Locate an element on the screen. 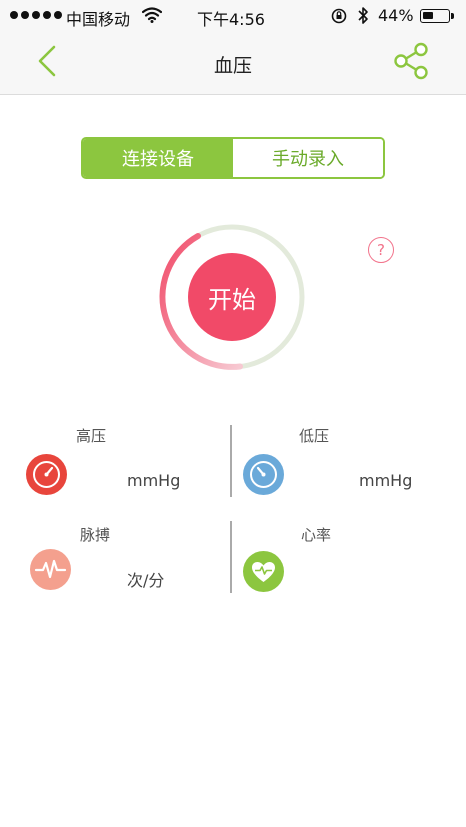 The width and height of the screenshot is (466, 827). signal-strength-icon is located at coordinates (36, 15).